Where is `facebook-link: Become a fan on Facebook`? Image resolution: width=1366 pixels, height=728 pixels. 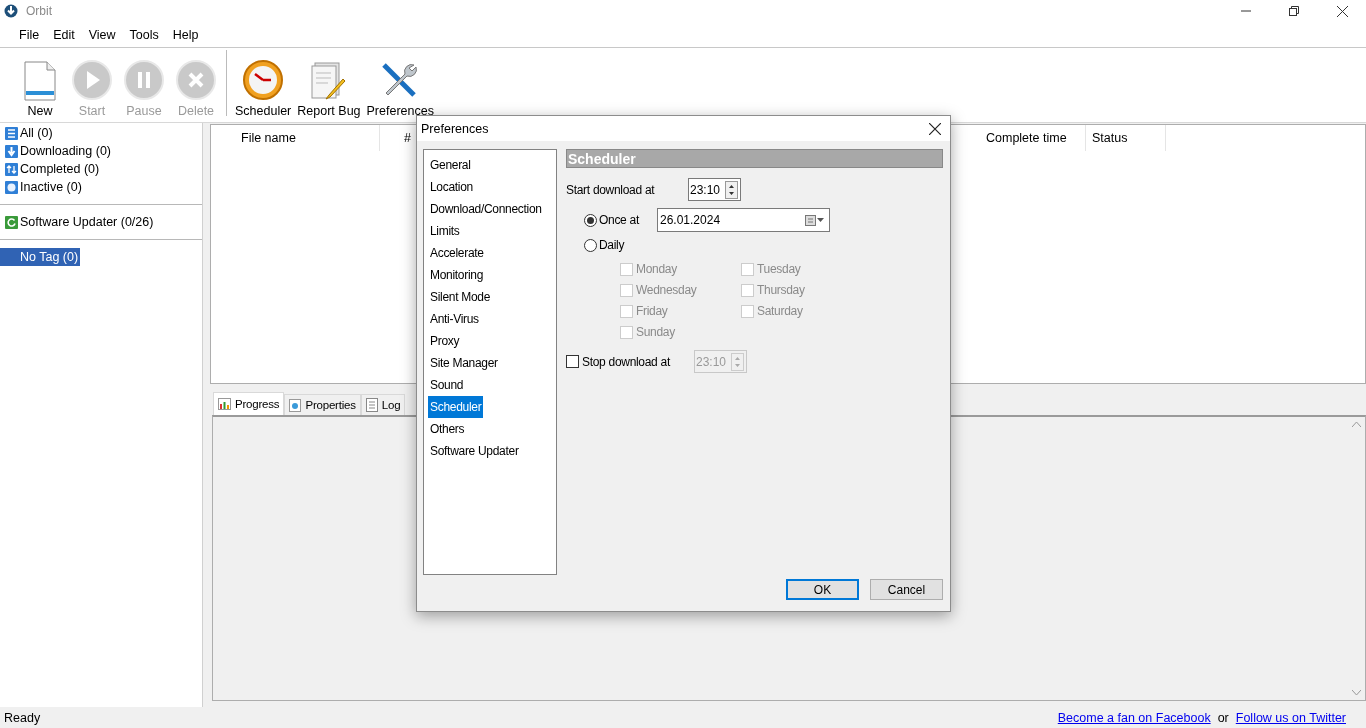 facebook-link: Become a fan on Facebook is located at coordinates (1134, 717).